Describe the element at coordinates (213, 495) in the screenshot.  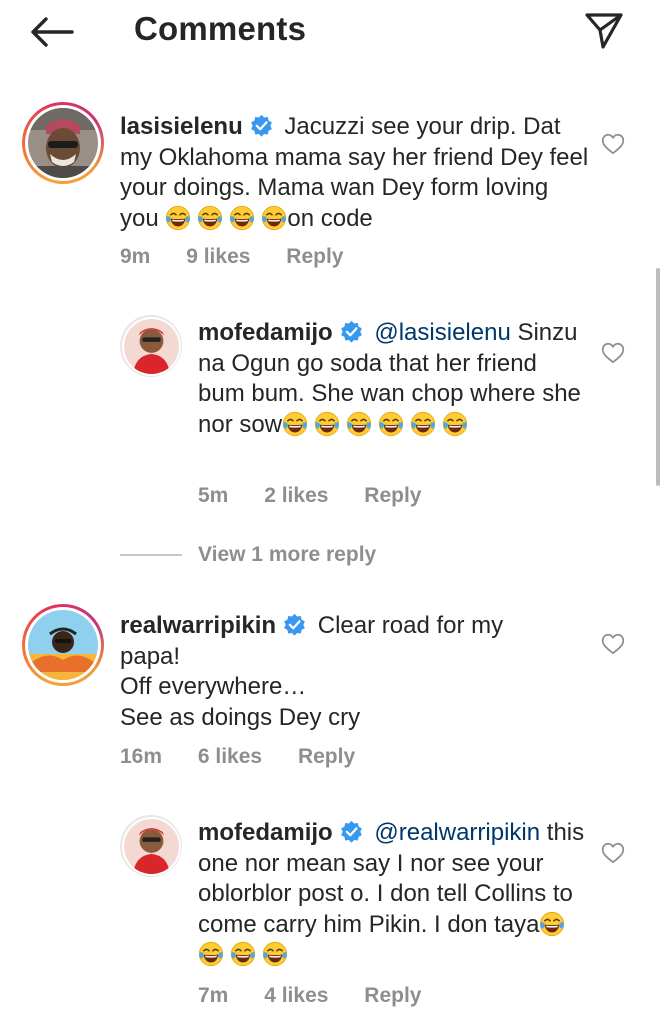
I see `comment-time: 5m` at that location.